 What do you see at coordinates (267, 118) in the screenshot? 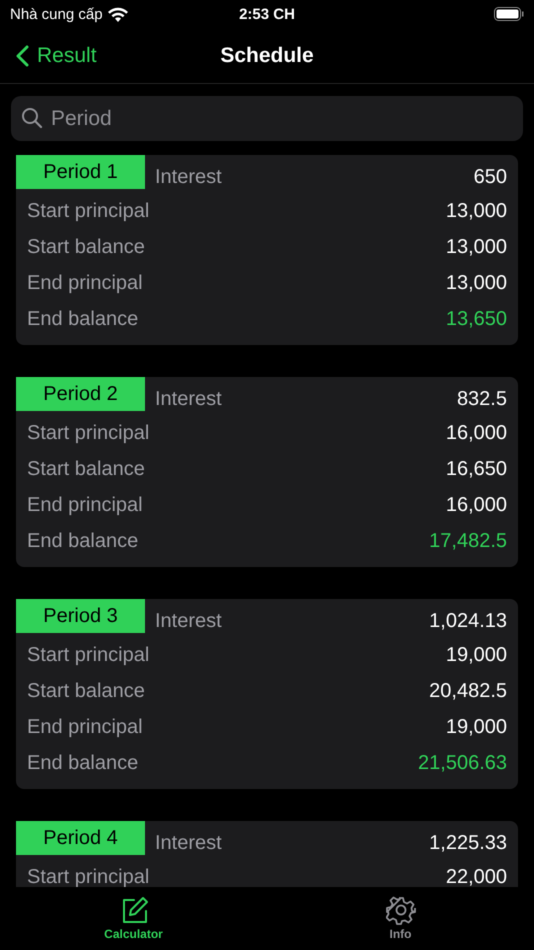
I see `search-field: Period` at bounding box center [267, 118].